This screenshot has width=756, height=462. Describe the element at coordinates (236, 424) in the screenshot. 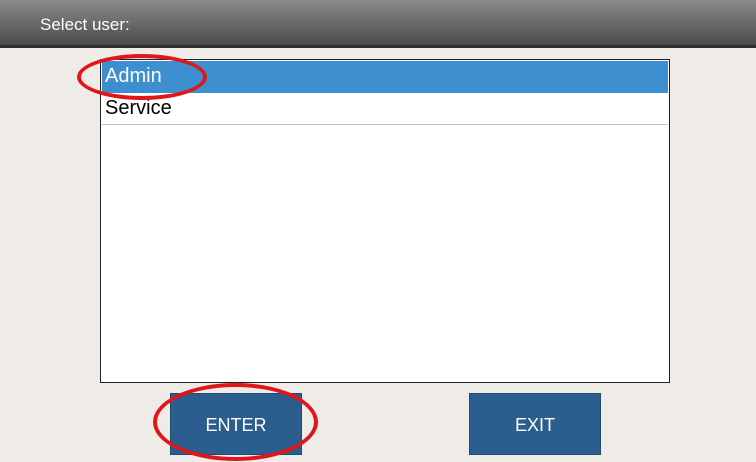

I see `enter-button: ENTER` at that location.